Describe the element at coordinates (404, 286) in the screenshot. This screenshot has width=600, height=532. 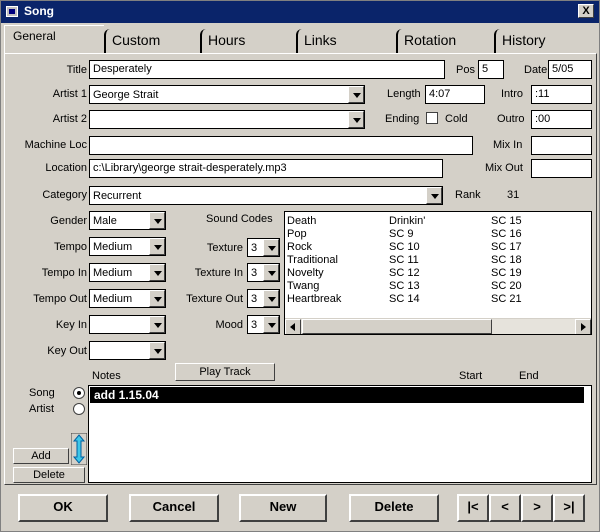
I see `sound-code: SC 13` at that location.